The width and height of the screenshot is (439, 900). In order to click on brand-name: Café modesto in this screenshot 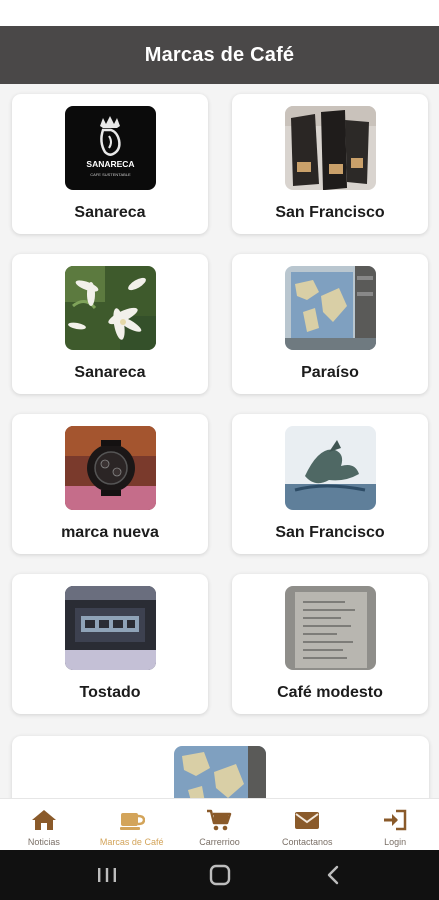, I will do `click(330, 692)`.